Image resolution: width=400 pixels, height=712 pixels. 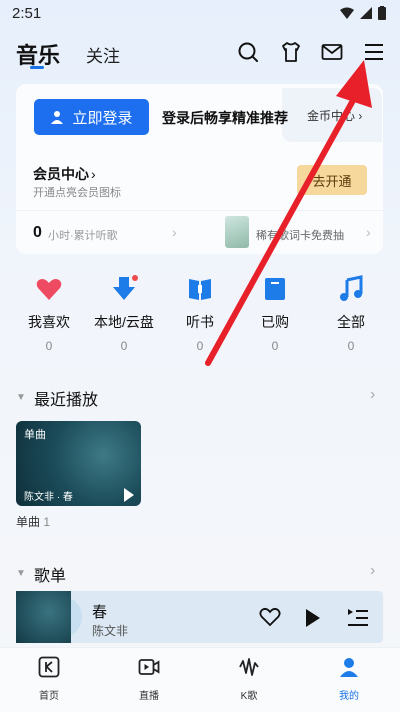 What do you see at coordinates (291, 52) in the screenshot?
I see `shirt-icon` at bounding box center [291, 52].